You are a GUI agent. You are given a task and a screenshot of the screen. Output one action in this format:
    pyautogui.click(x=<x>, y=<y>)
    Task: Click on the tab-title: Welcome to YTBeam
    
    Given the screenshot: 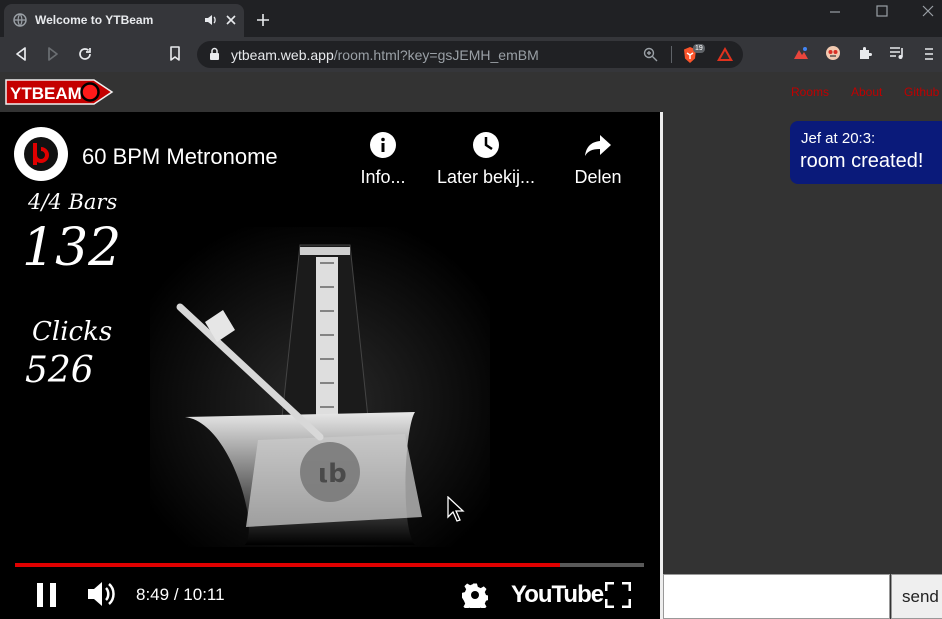 What is the action you would take?
    pyautogui.click(x=94, y=20)
    